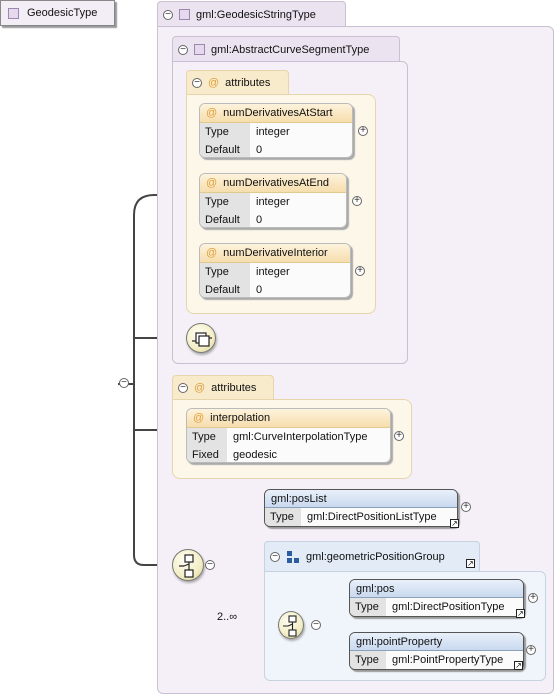  What do you see at coordinates (278, 113) in the screenshot?
I see `attribute-name: numDerivativesAtStart` at bounding box center [278, 113].